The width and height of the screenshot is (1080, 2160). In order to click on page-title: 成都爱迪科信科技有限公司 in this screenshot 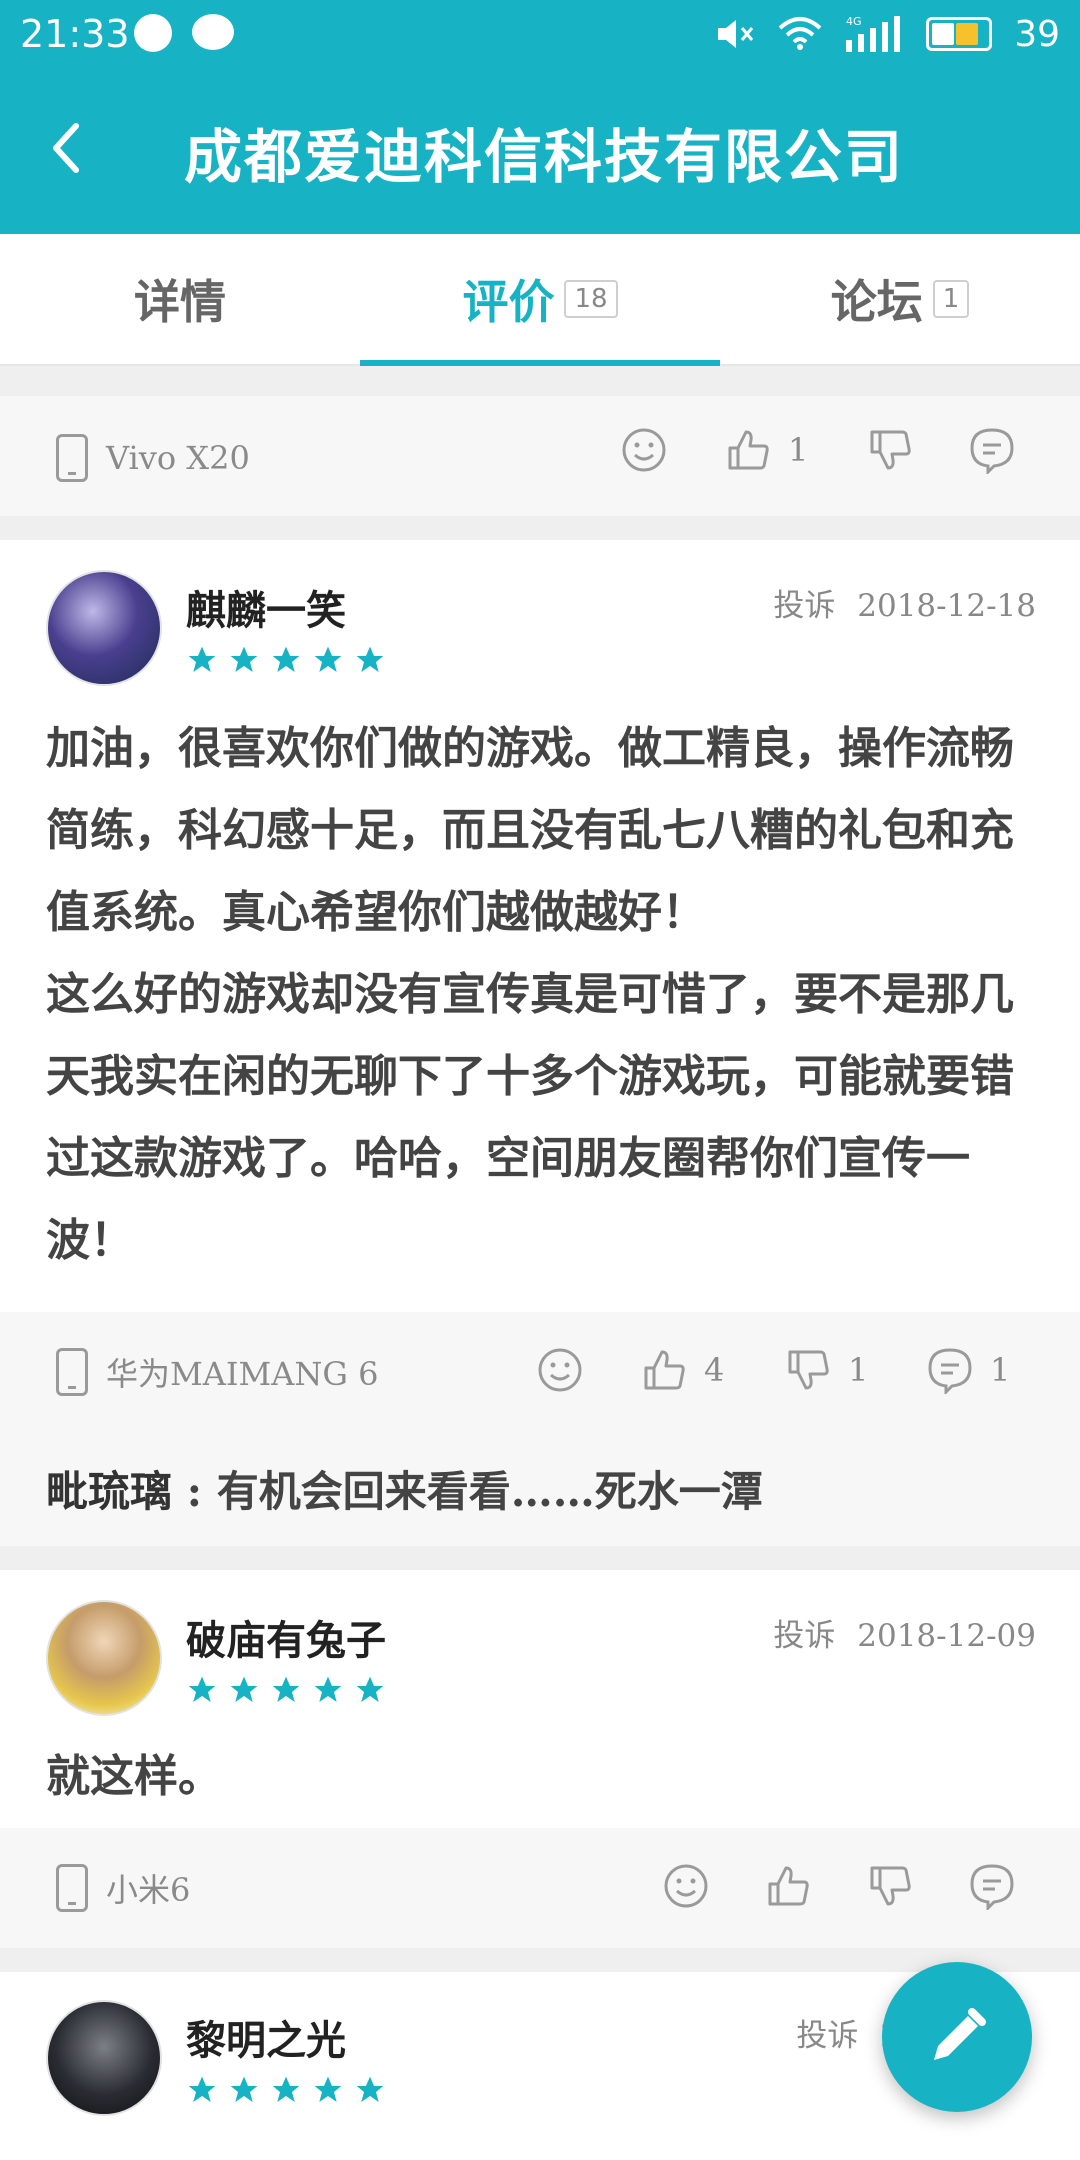, I will do `click(544, 157)`.